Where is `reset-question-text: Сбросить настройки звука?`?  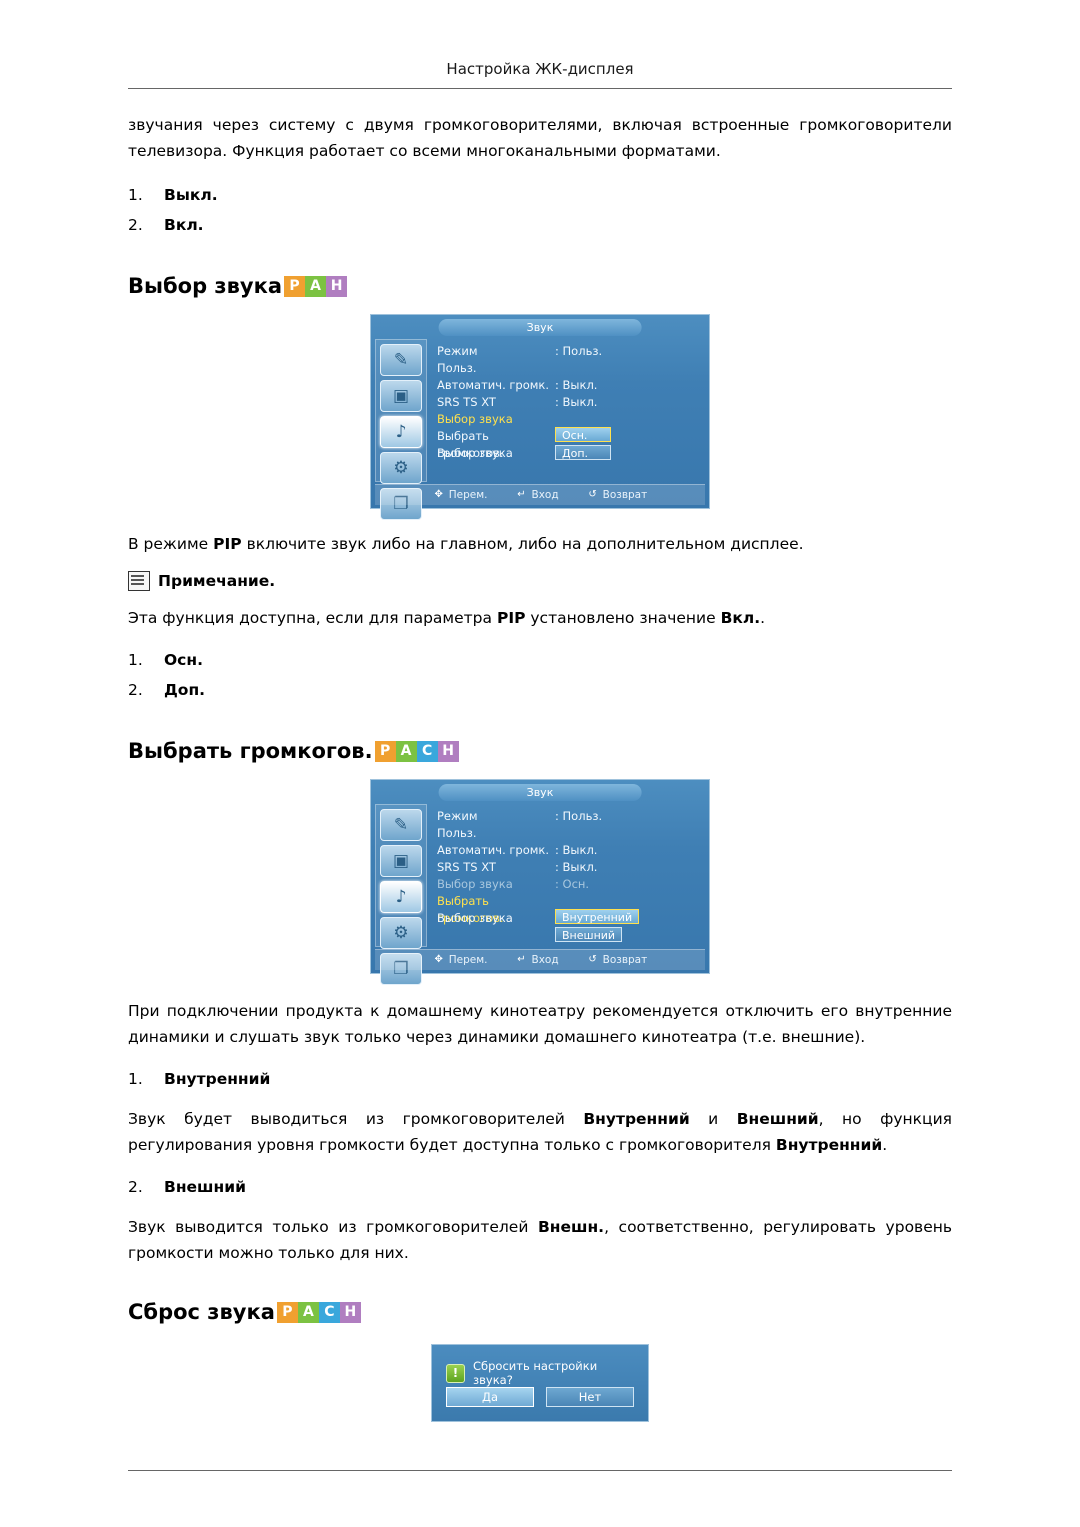
reset-question-text: Сбросить настройки звука? is located at coordinates (535, 1373).